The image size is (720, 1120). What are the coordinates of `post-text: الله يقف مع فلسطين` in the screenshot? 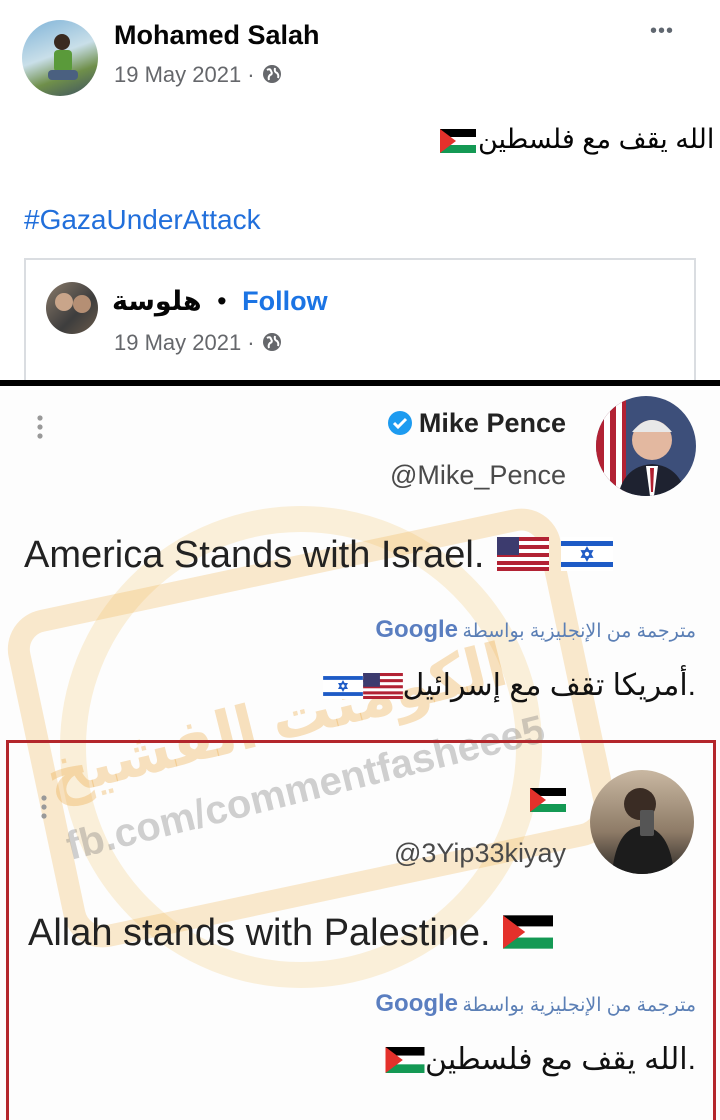 It's located at (577, 139).